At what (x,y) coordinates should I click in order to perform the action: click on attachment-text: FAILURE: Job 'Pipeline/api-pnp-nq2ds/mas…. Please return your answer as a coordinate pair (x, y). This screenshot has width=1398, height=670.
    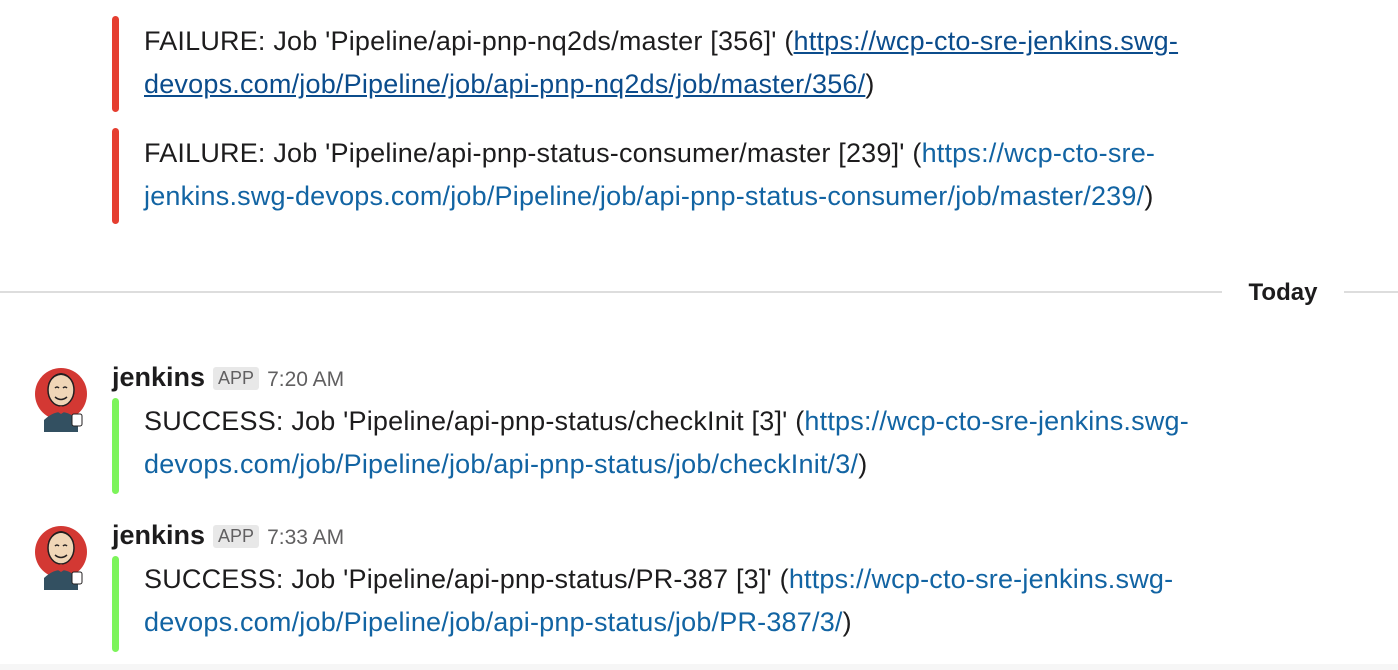
    Looking at the image, I should click on (724, 63).